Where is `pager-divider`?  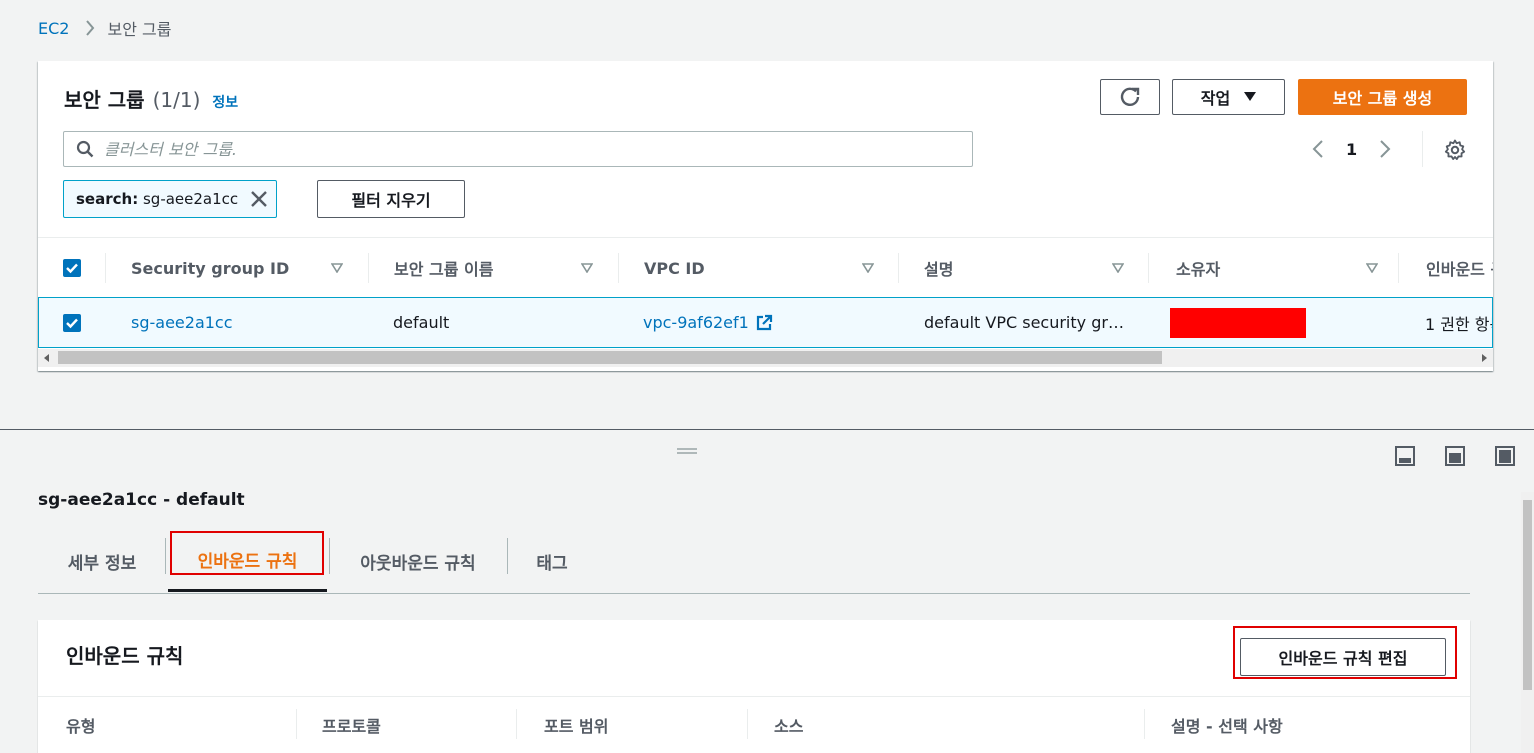 pager-divider is located at coordinates (1422, 149).